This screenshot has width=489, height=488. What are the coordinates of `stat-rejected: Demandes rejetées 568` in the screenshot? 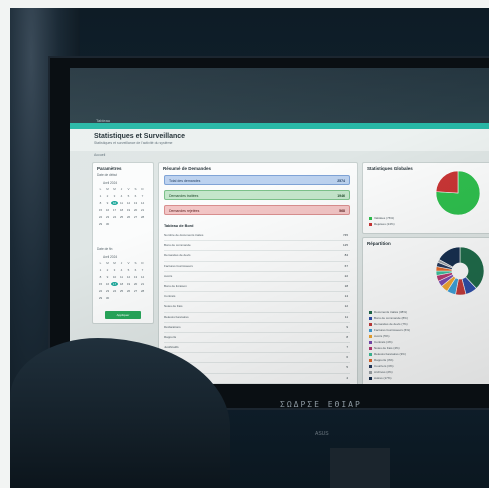 It's located at (257, 210).